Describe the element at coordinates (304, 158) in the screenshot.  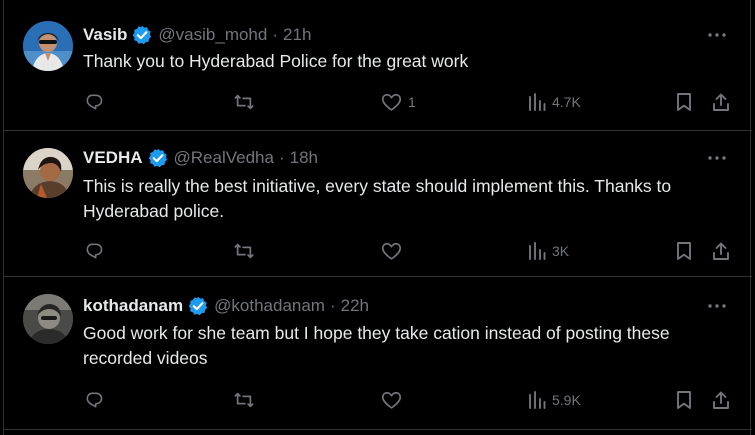
I see `timestamp: 18h` at that location.